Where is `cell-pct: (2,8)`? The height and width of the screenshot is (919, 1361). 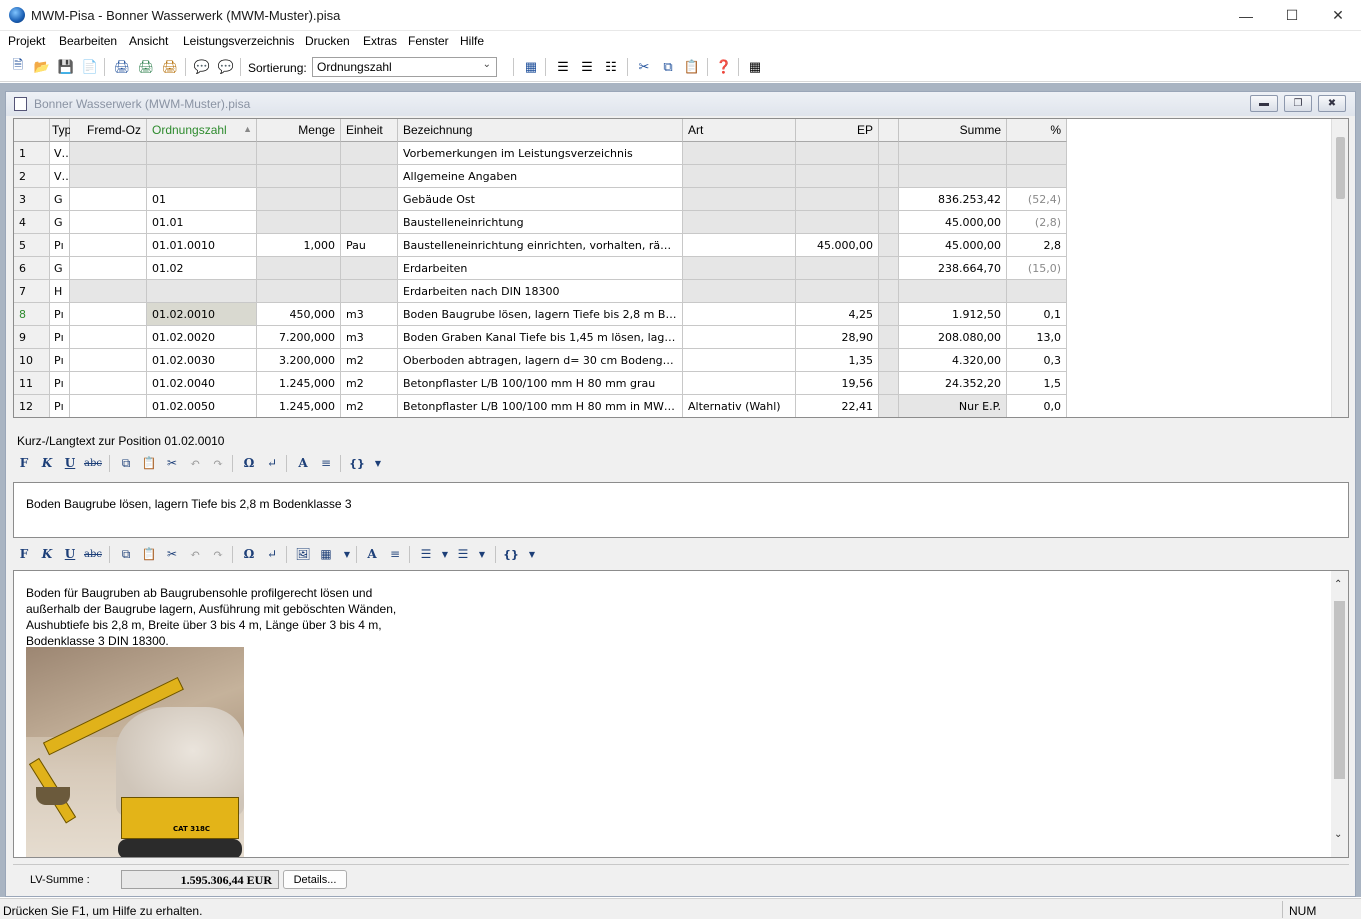 cell-pct: (2,8) is located at coordinates (1037, 222).